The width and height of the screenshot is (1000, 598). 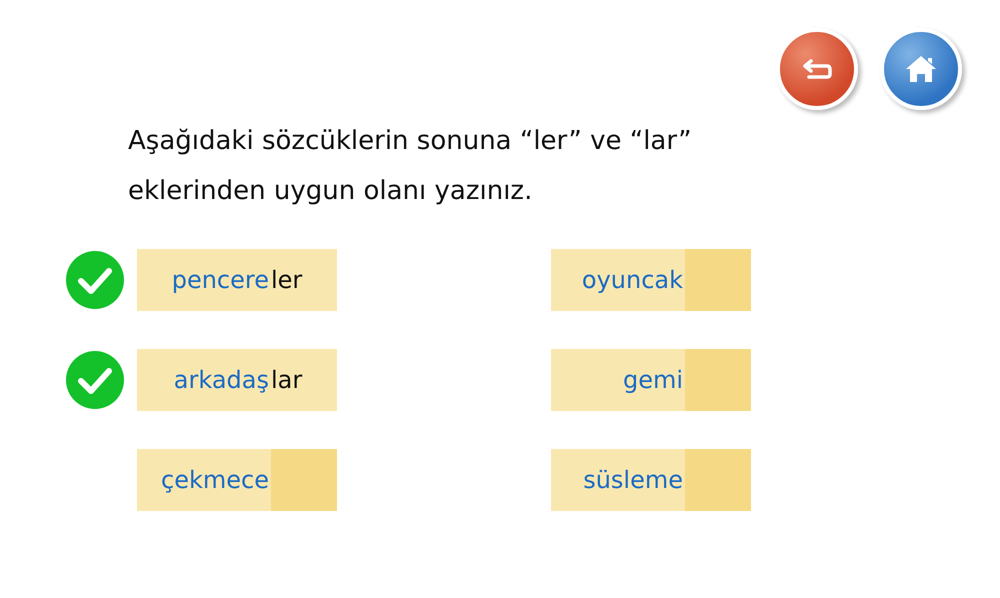 What do you see at coordinates (221, 380) in the screenshot?
I see `word-stem: arkadaş` at bounding box center [221, 380].